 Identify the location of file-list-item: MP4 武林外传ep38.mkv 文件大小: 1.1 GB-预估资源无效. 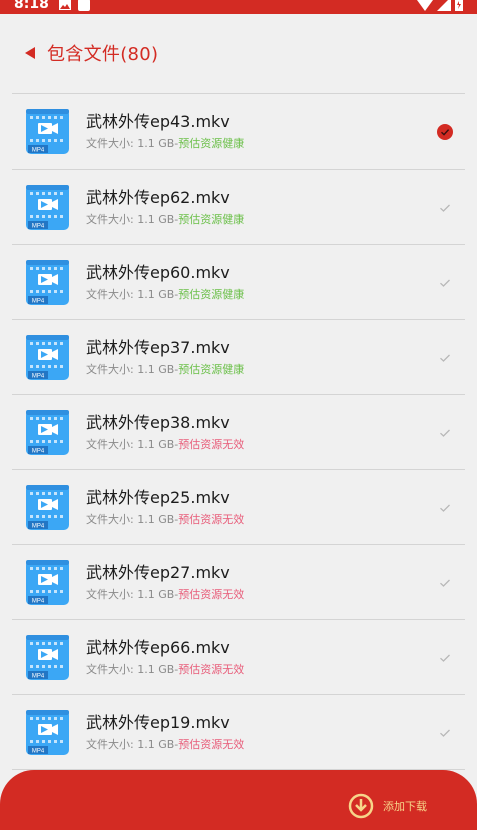
(238, 432).